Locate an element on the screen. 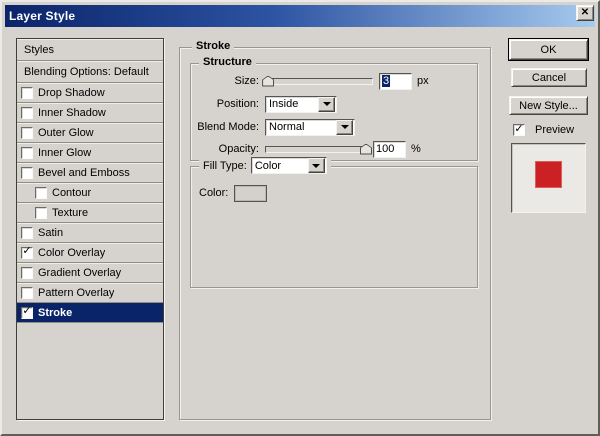 The image size is (600, 436). structure-group-title: Structure is located at coordinates (227, 62).